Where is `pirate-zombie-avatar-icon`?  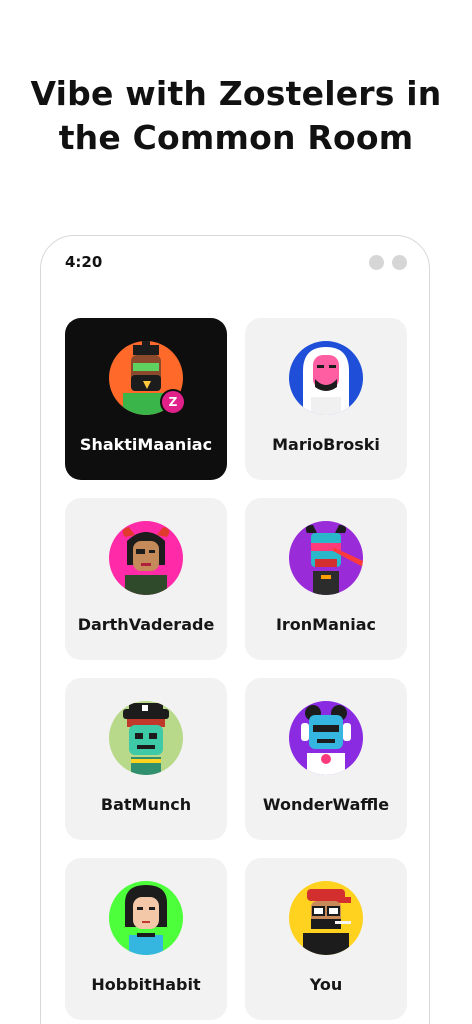
pirate-zombie-avatar-icon is located at coordinates (146, 738).